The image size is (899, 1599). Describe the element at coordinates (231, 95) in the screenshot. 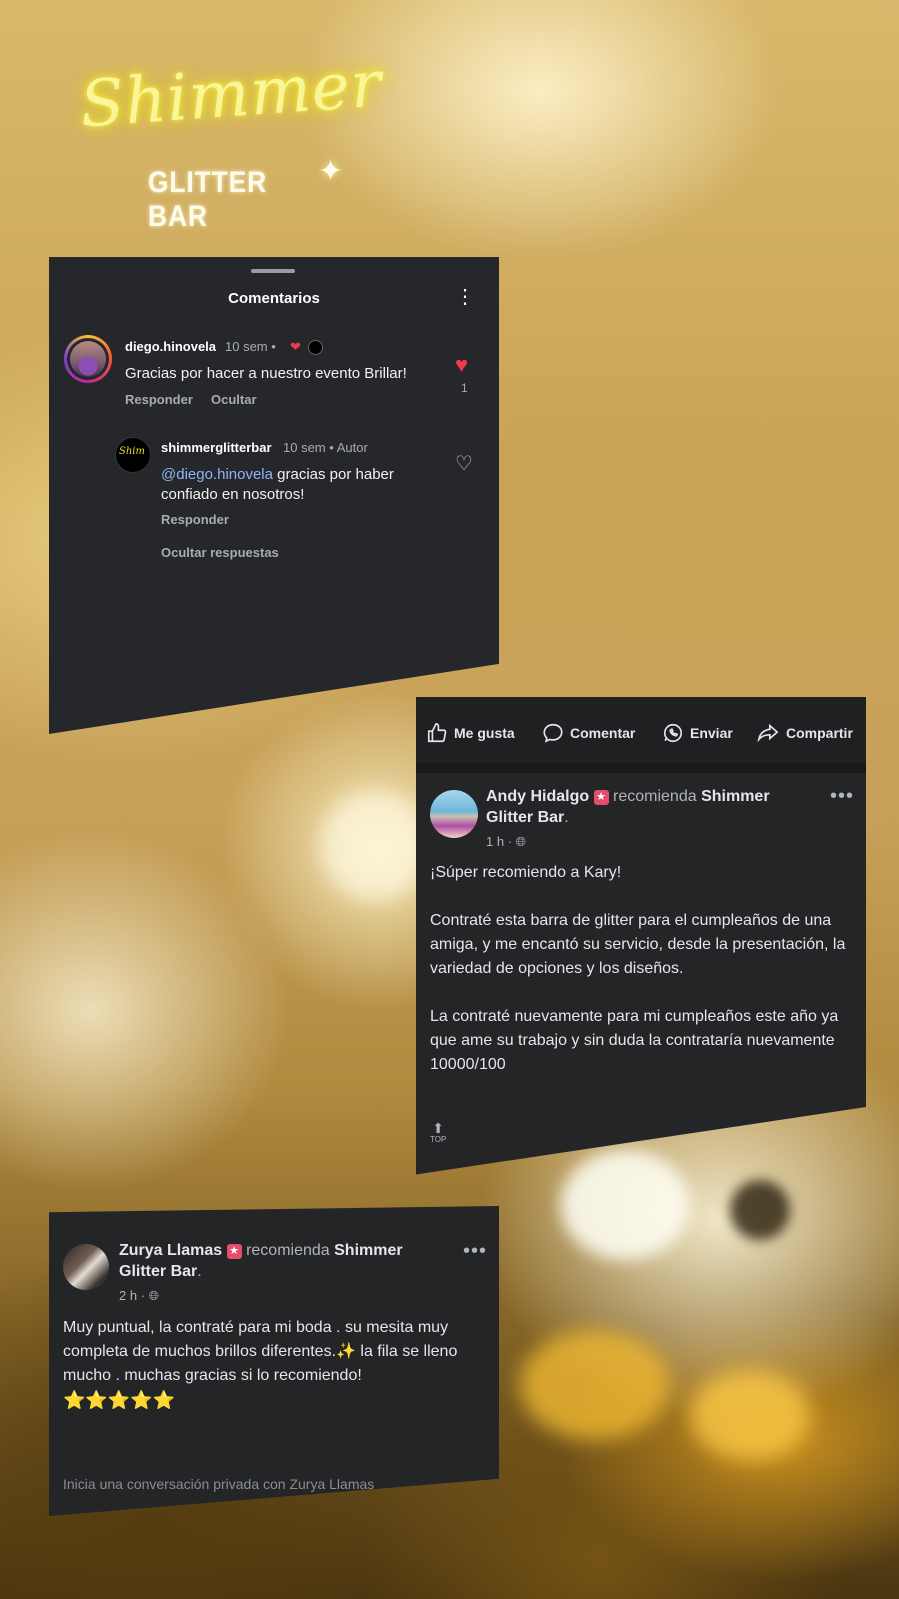

I see `logo-script-text: Shimmer` at that location.